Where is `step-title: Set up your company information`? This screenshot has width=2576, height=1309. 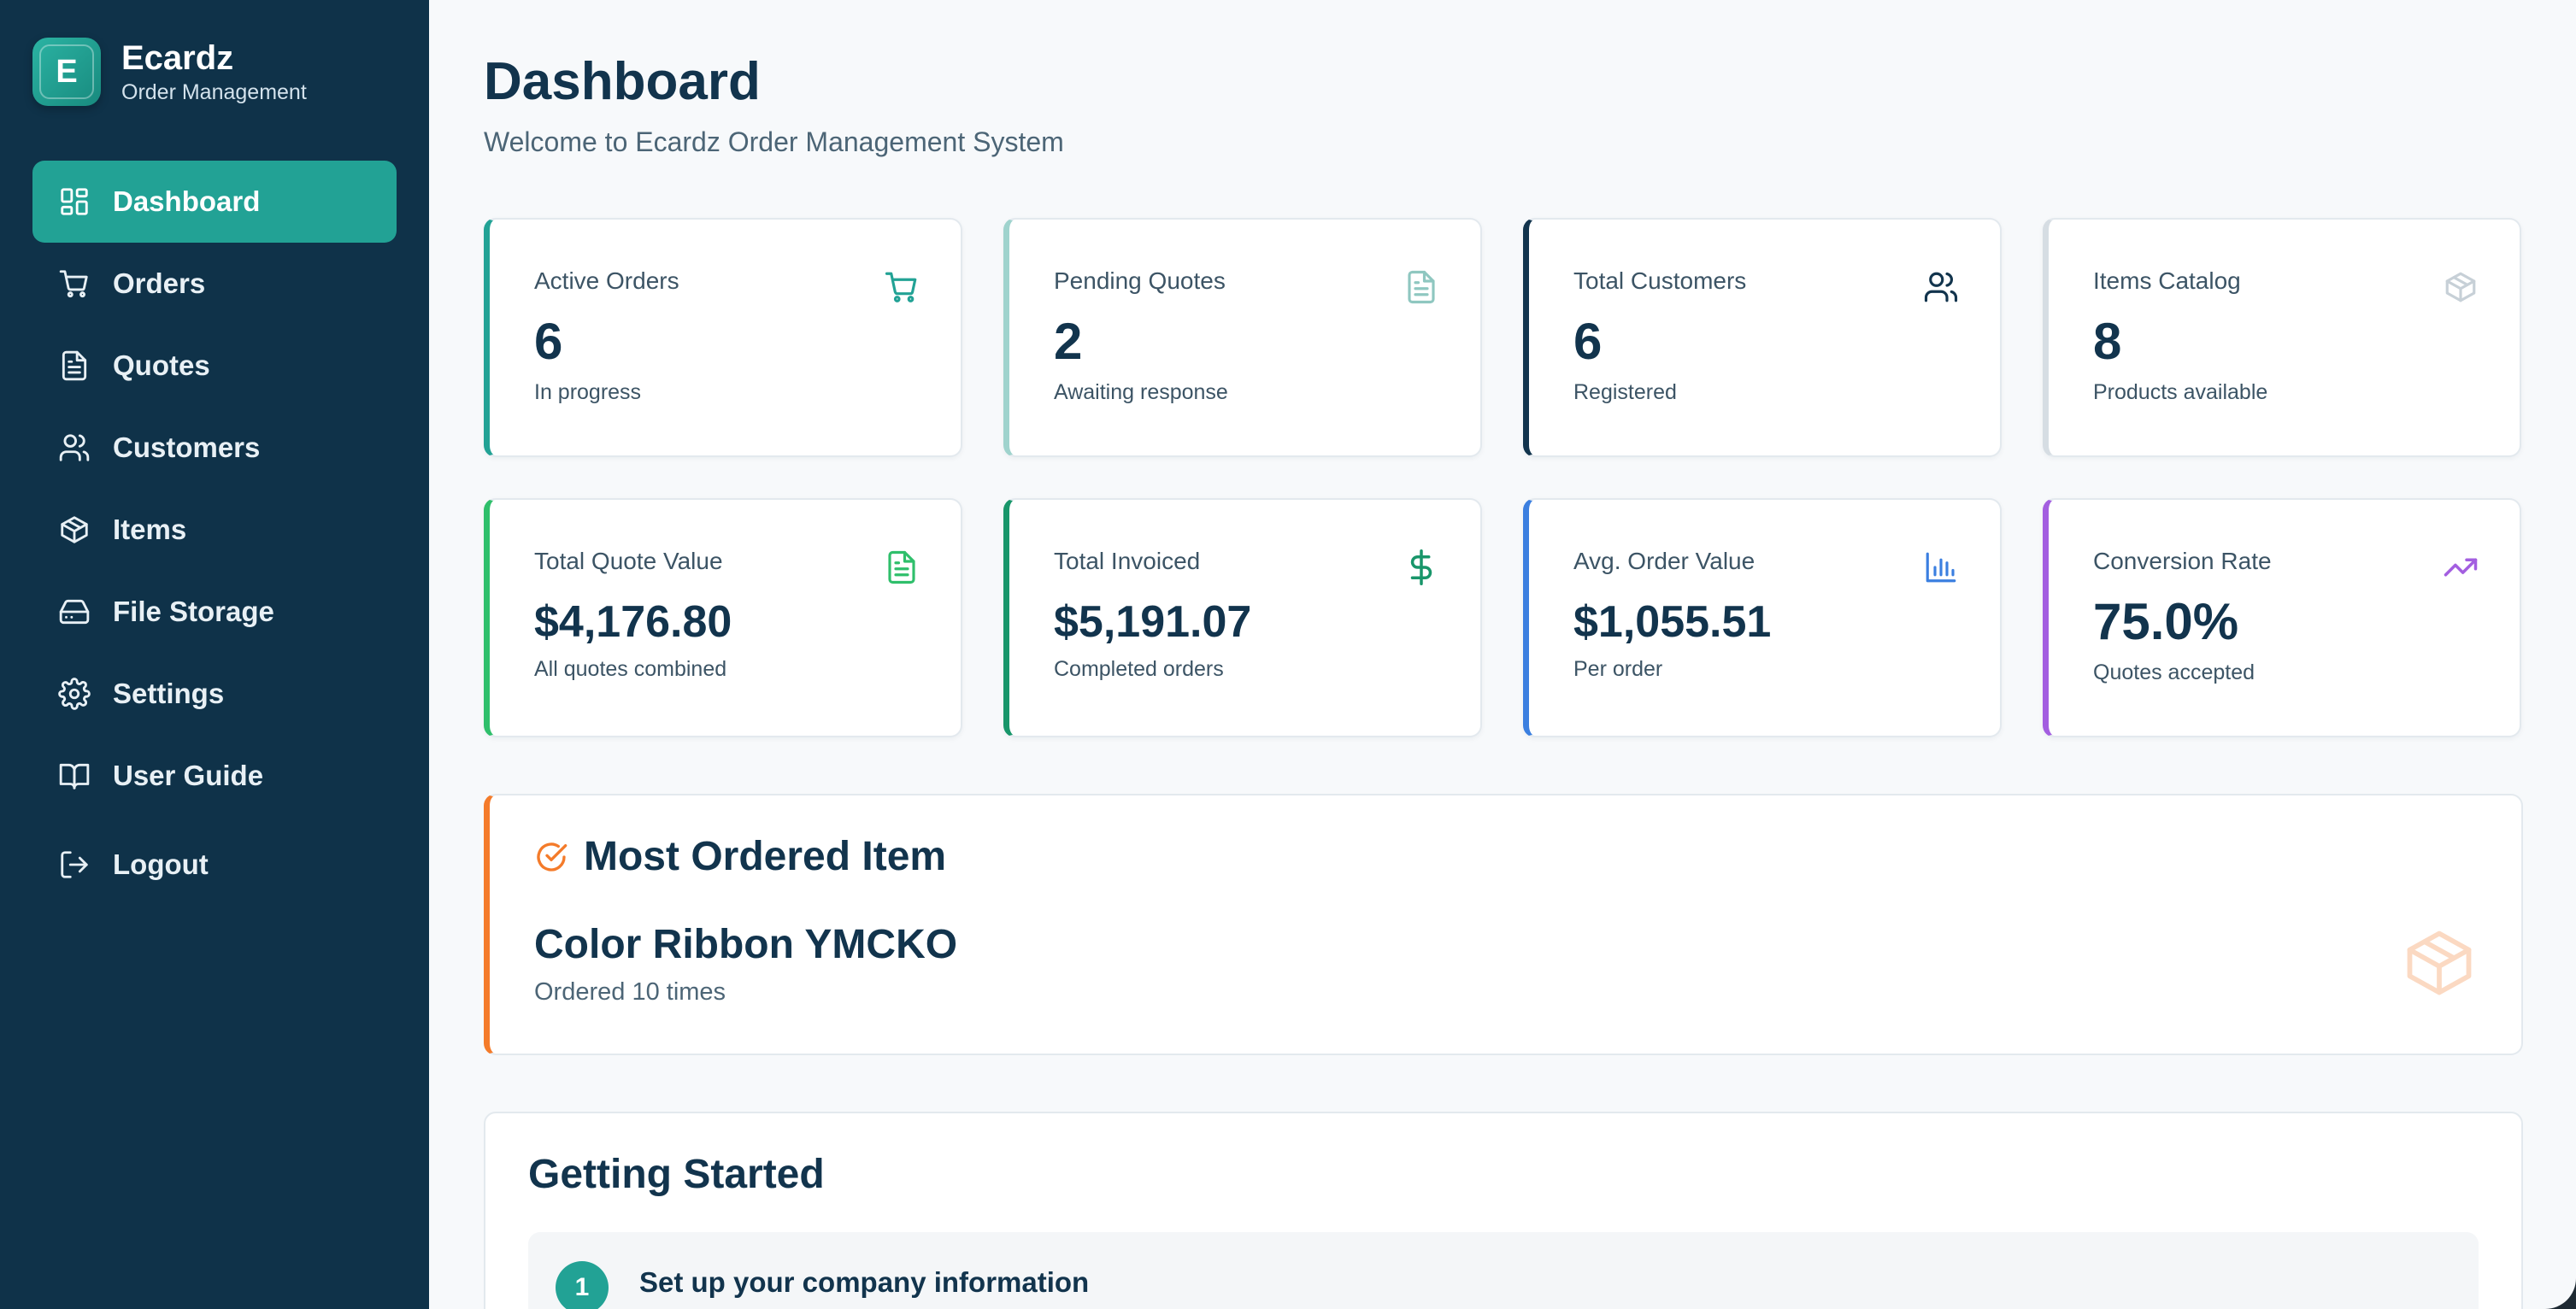 step-title: Set up your company information is located at coordinates (864, 1282).